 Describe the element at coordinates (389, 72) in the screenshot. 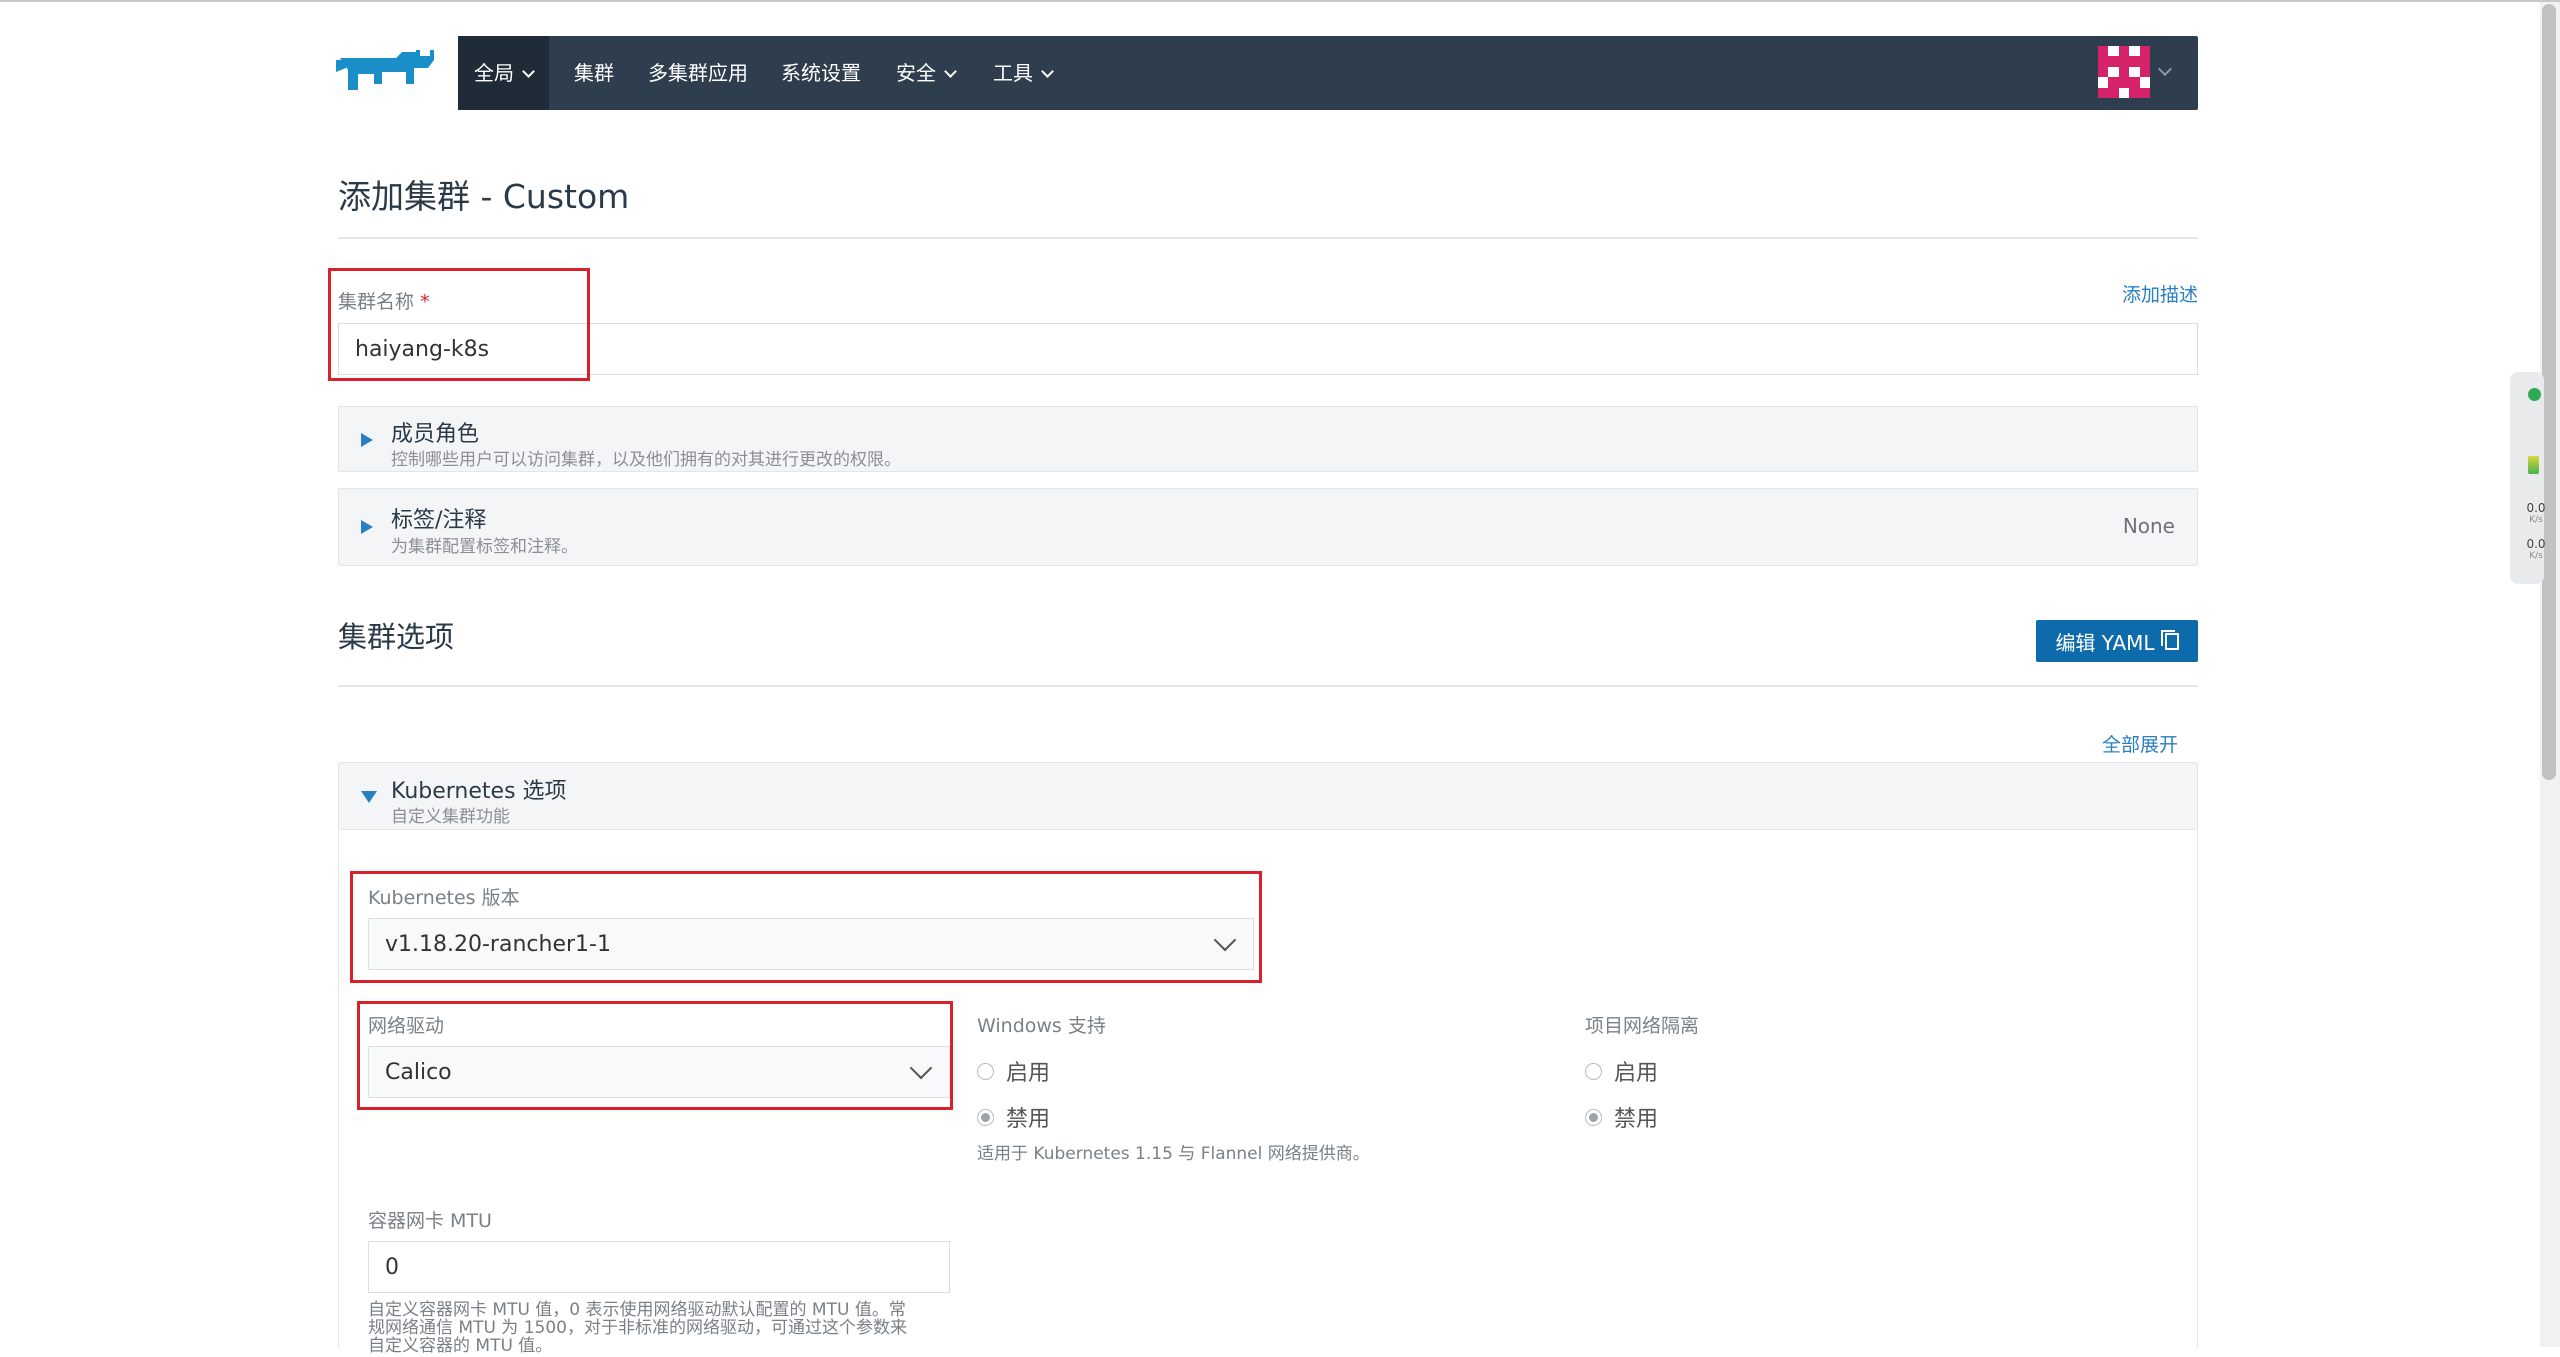

I see `rancher-logo-icon` at that location.